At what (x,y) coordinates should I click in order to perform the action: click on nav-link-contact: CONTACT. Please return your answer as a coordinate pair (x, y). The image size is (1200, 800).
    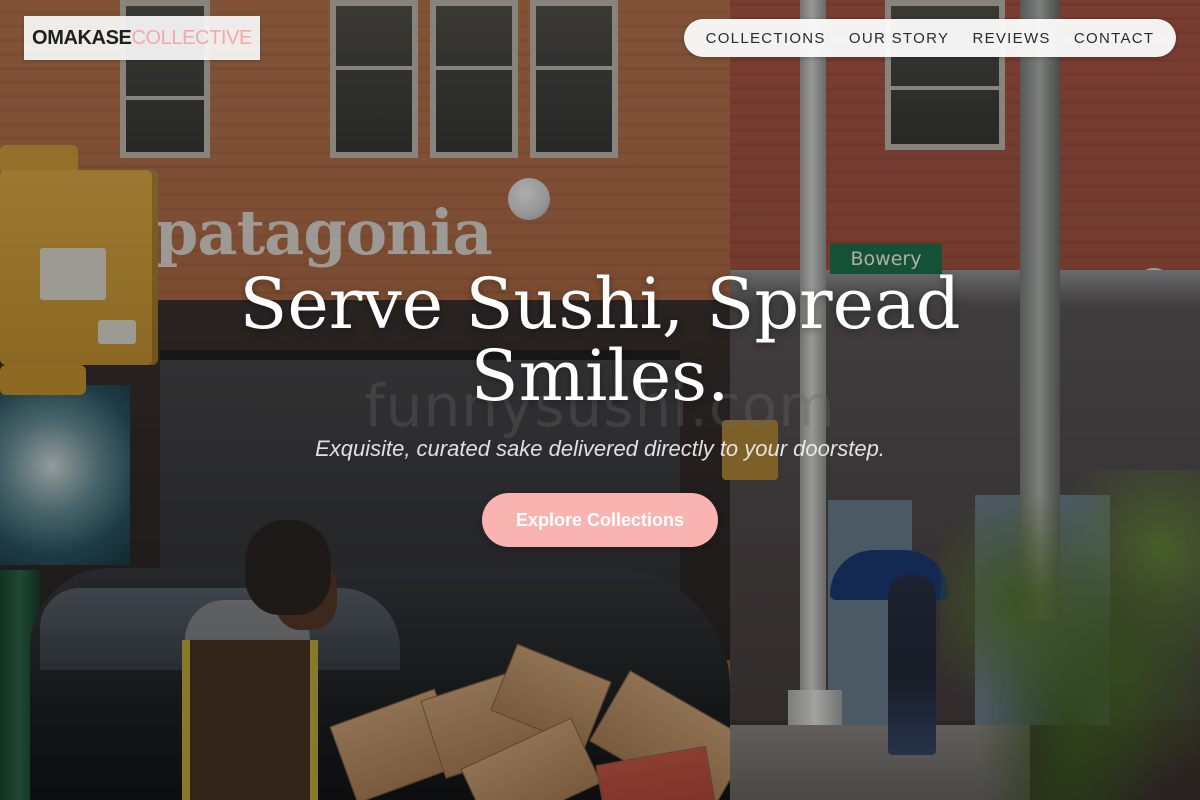
    Looking at the image, I should click on (1114, 38).